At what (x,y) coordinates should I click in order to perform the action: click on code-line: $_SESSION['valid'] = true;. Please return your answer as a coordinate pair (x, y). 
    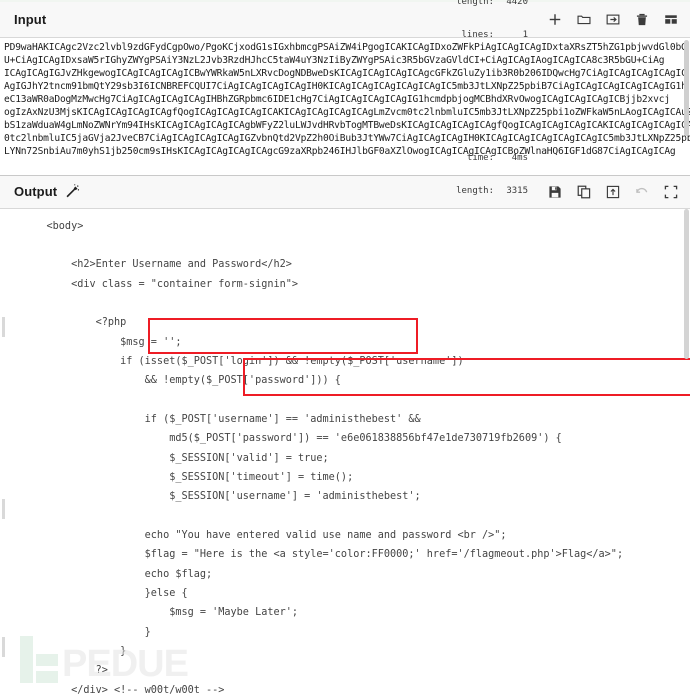
    Looking at the image, I should click on (175, 458).